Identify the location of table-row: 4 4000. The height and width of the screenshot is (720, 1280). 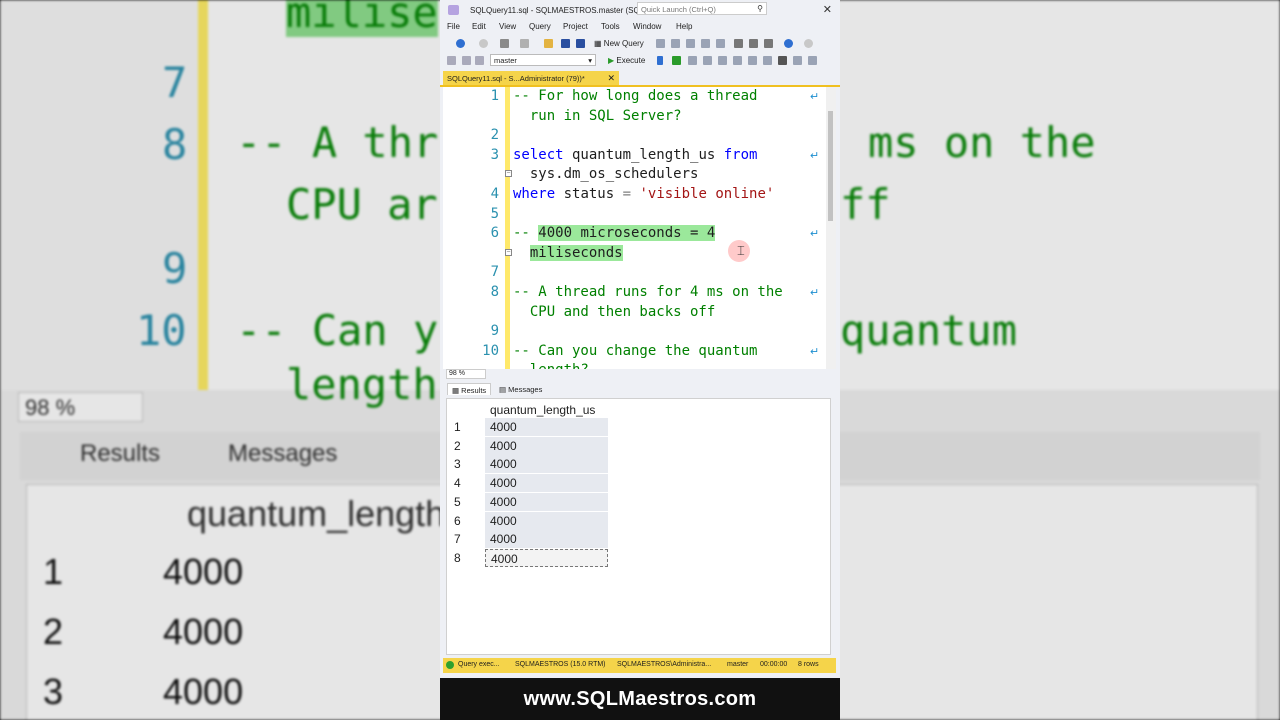
(532, 483).